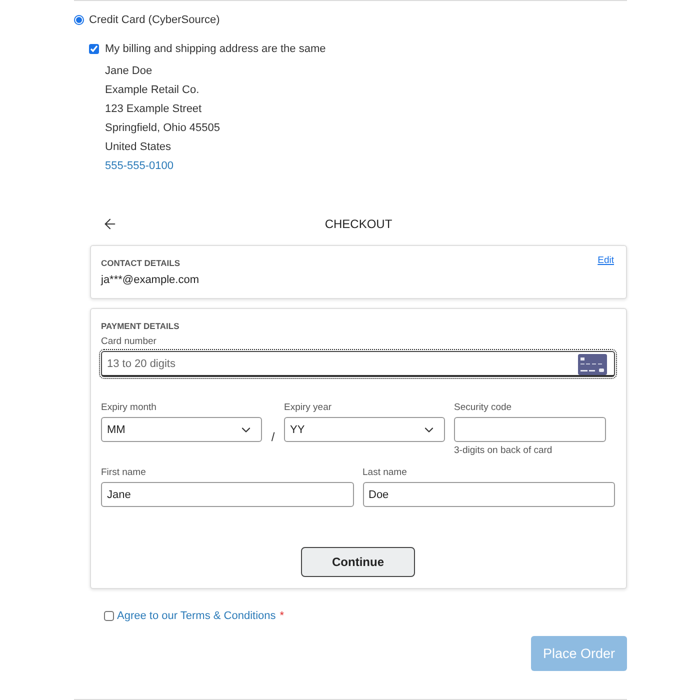 The width and height of the screenshot is (700, 700). Describe the element at coordinates (154, 20) in the screenshot. I see `payment-method-label: Credit Card (CyberSource)` at that location.